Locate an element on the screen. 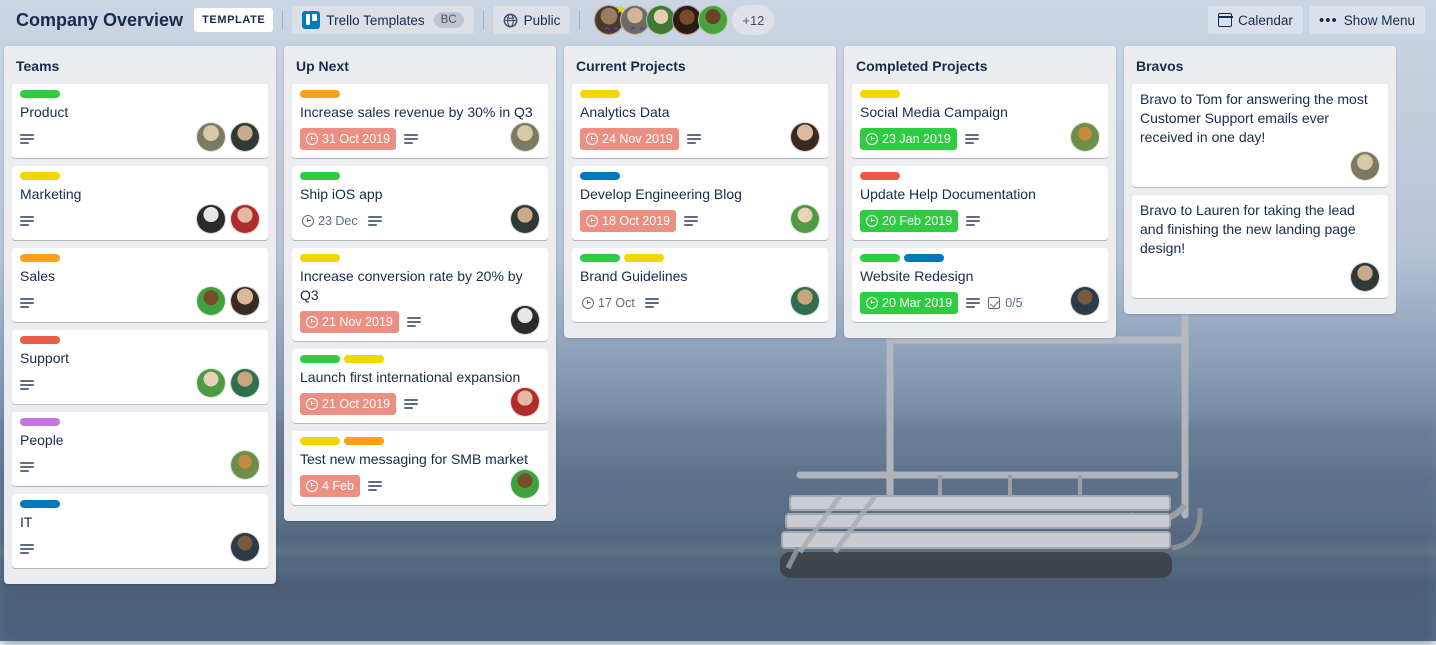  due-date-badge: 23 Jan 2019 is located at coordinates (908, 139).